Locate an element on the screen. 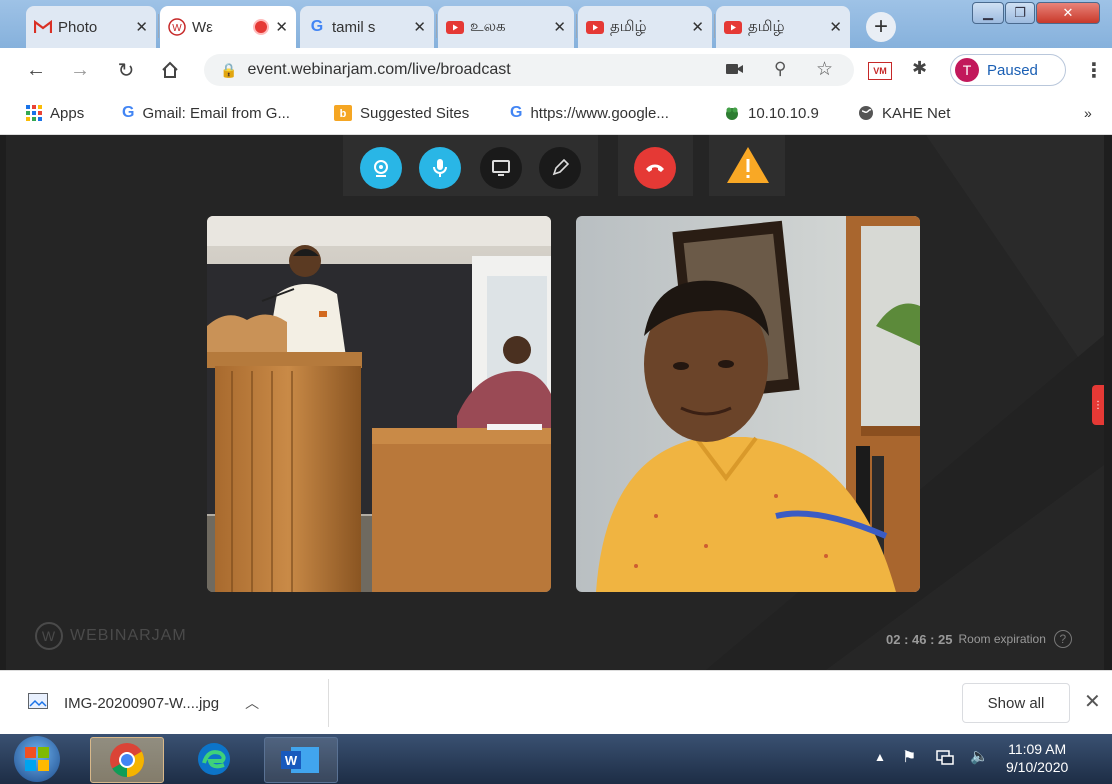  monitor-icon is located at coordinates (501, 168).